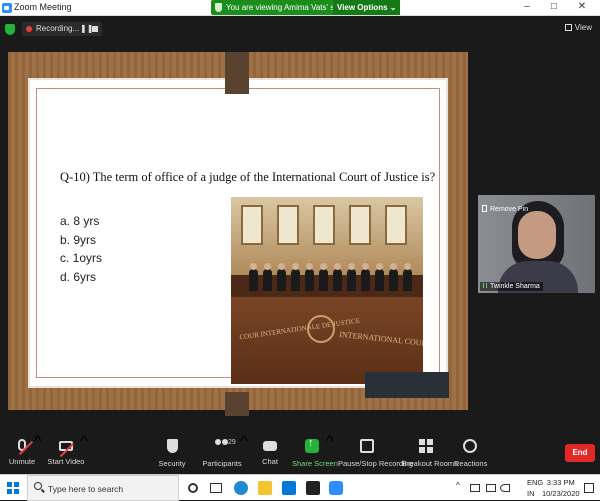 The height and width of the screenshot is (501, 600). What do you see at coordinates (95, 29) in the screenshot?
I see `stop-recording-button` at bounding box center [95, 29].